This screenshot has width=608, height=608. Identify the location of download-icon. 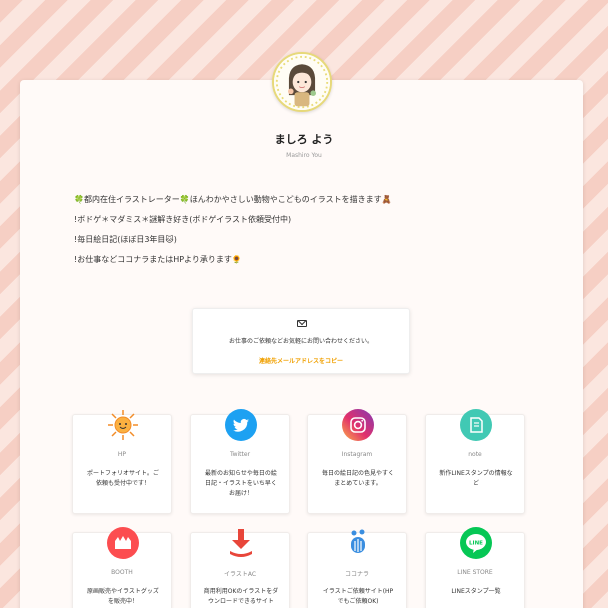
(241, 543).